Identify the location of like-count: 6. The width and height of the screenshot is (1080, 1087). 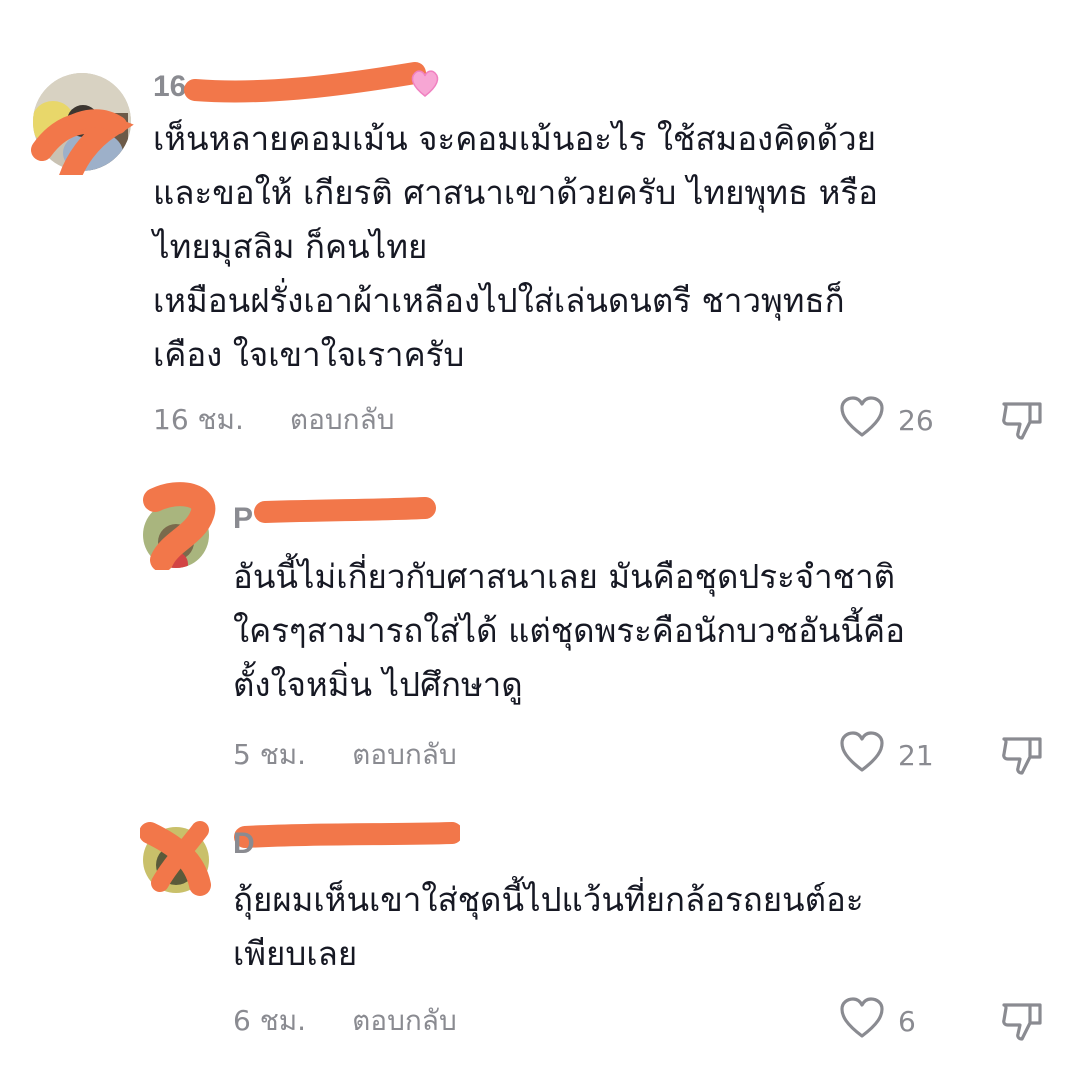
(907, 1021).